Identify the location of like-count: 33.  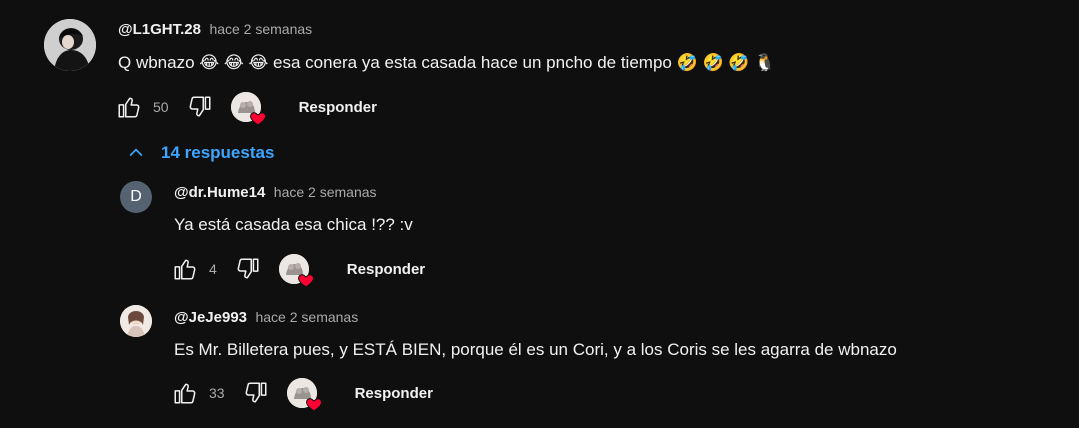
(217, 393).